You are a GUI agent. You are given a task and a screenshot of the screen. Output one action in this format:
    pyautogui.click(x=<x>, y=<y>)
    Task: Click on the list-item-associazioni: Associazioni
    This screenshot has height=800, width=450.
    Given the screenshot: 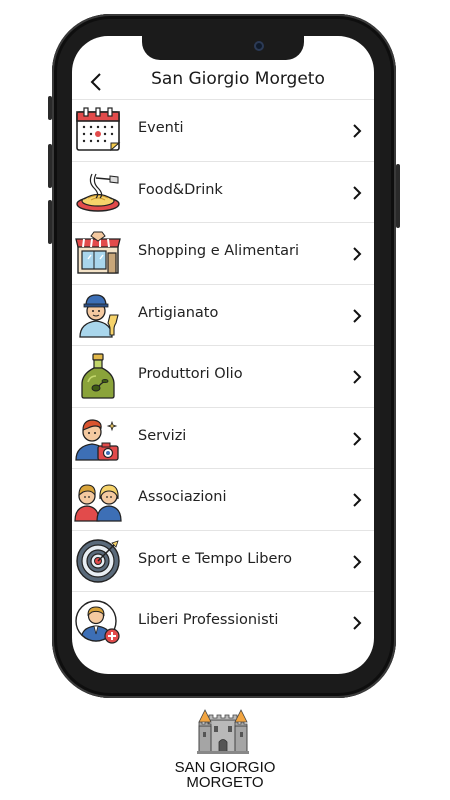 What is the action you would take?
    pyautogui.click(x=223, y=499)
    